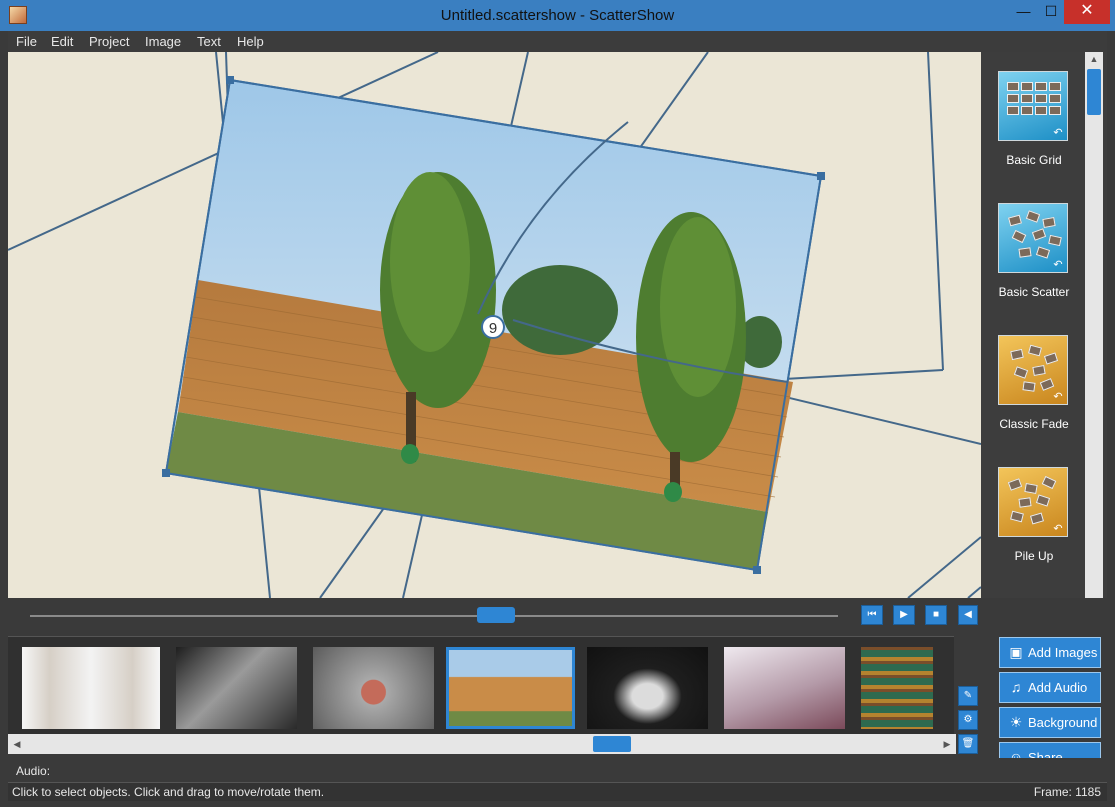 This screenshot has width=1115, height=807. Describe the element at coordinates (1050, 722) in the screenshot. I see `background-button: ☀ Background` at that location.